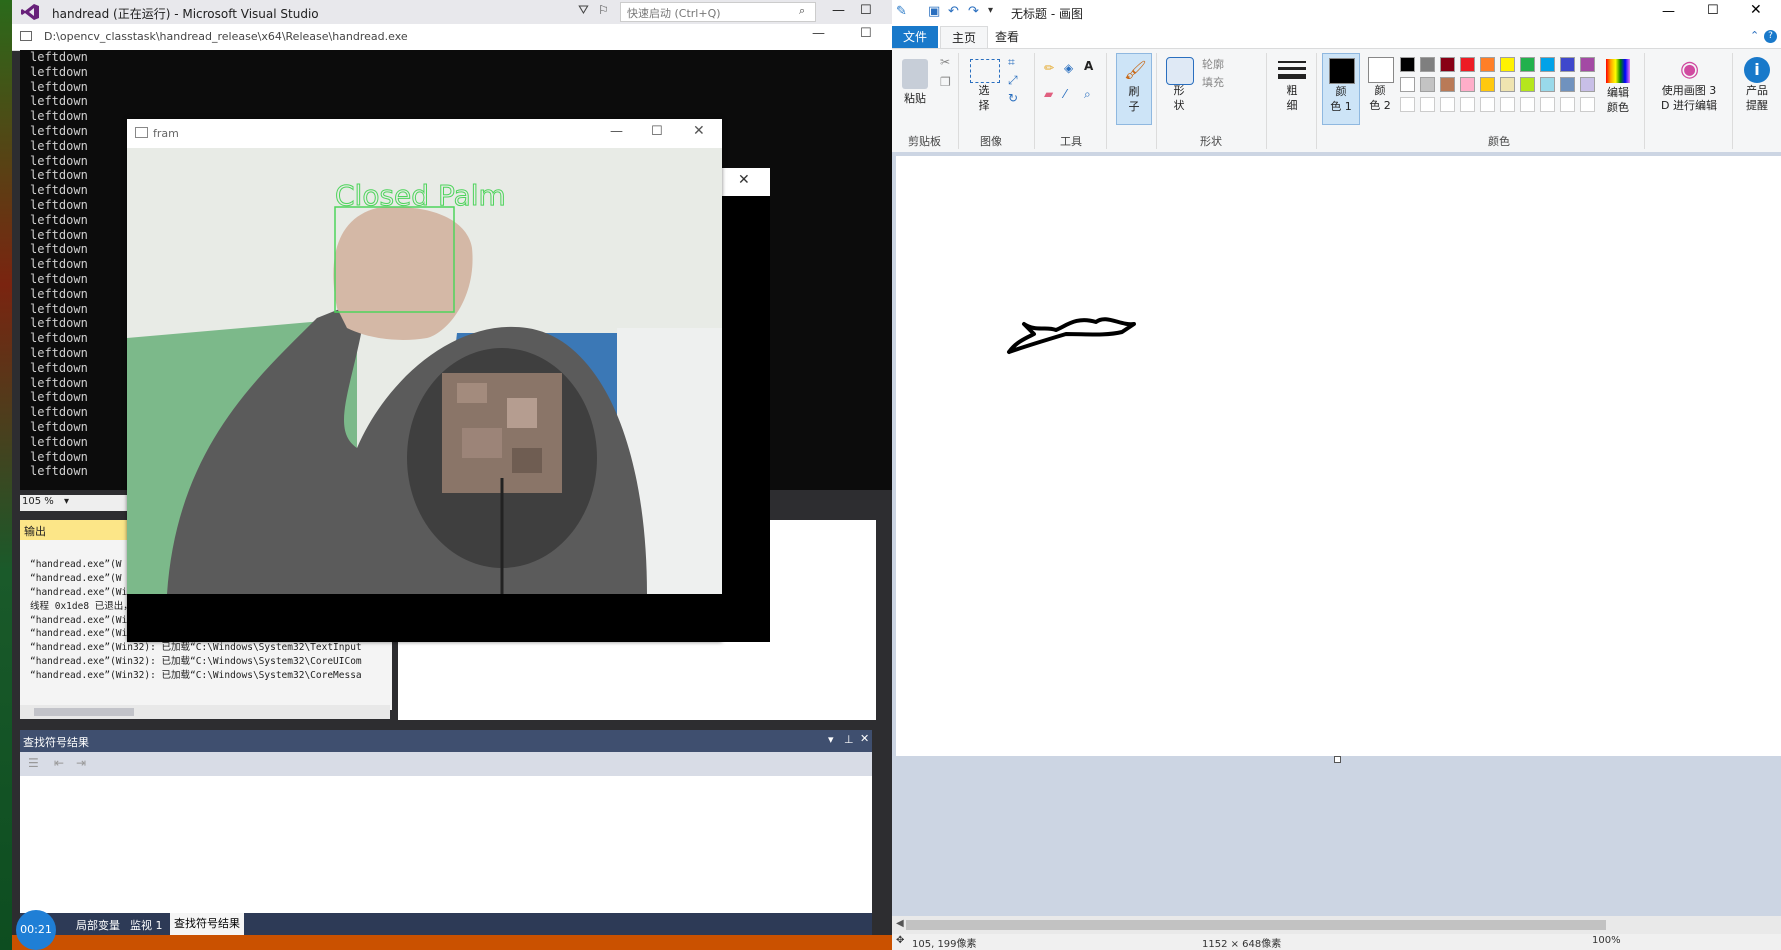 Image resolution: width=1781 pixels, height=950 pixels. What do you see at coordinates (207, 924) in the screenshot?
I see `tab-find-symbol-results: 查找符号结果` at bounding box center [207, 924].